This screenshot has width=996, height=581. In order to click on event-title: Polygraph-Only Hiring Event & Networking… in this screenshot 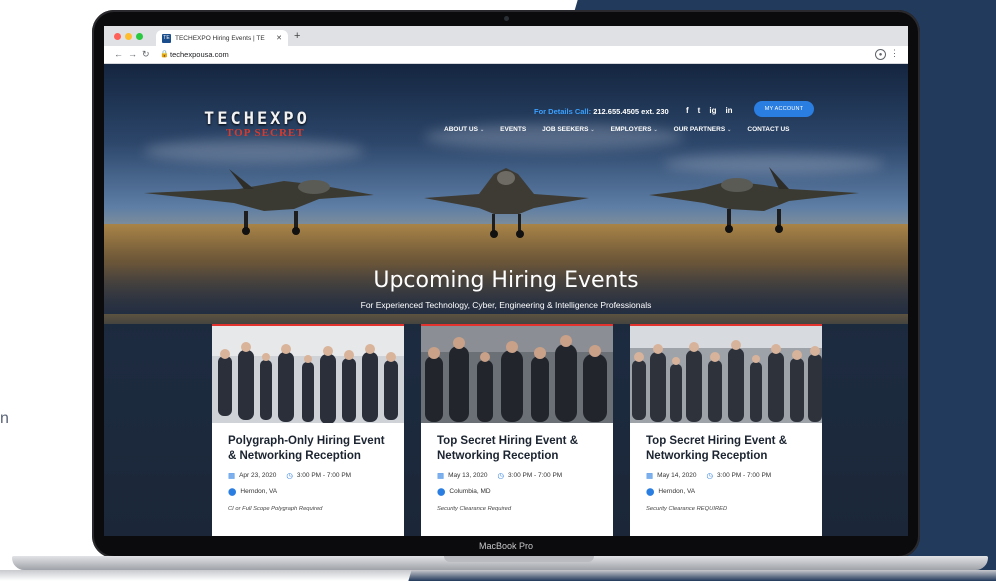, I will do `click(311, 449)`.